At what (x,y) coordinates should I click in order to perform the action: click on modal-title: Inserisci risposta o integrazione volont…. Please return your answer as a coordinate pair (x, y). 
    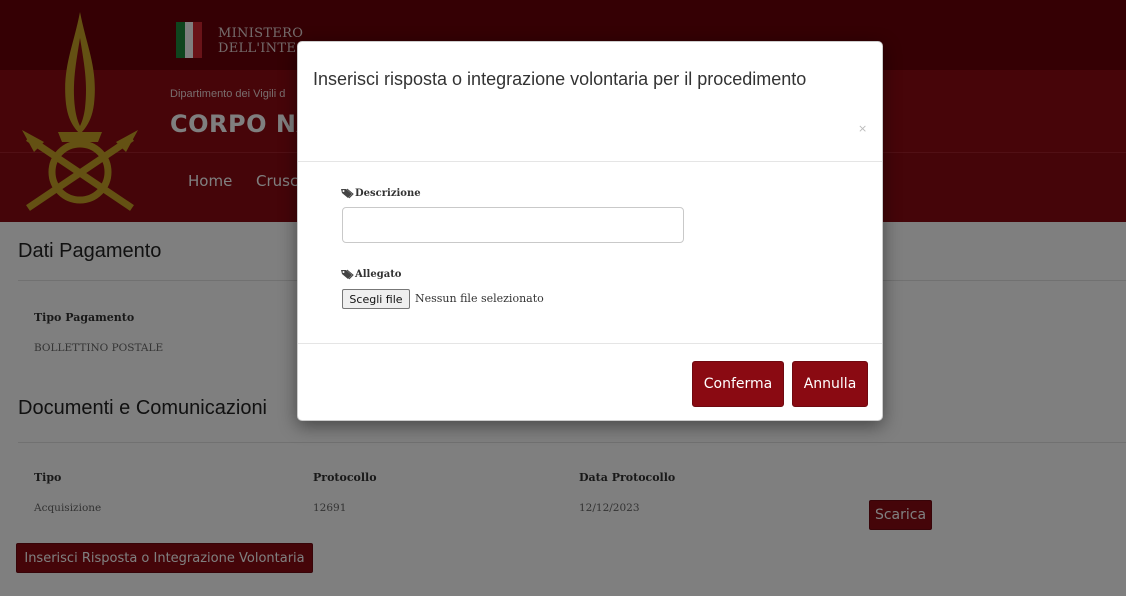
    Looking at the image, I should click on (560, 79).